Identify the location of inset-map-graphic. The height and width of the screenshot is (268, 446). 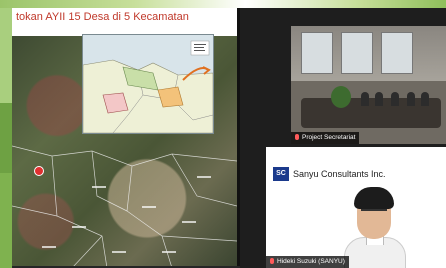
(148, 86).